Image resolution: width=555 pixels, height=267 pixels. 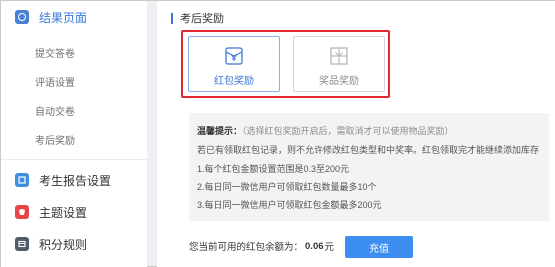 I want to click on title-accent-bar, so click(x=172, y=18).